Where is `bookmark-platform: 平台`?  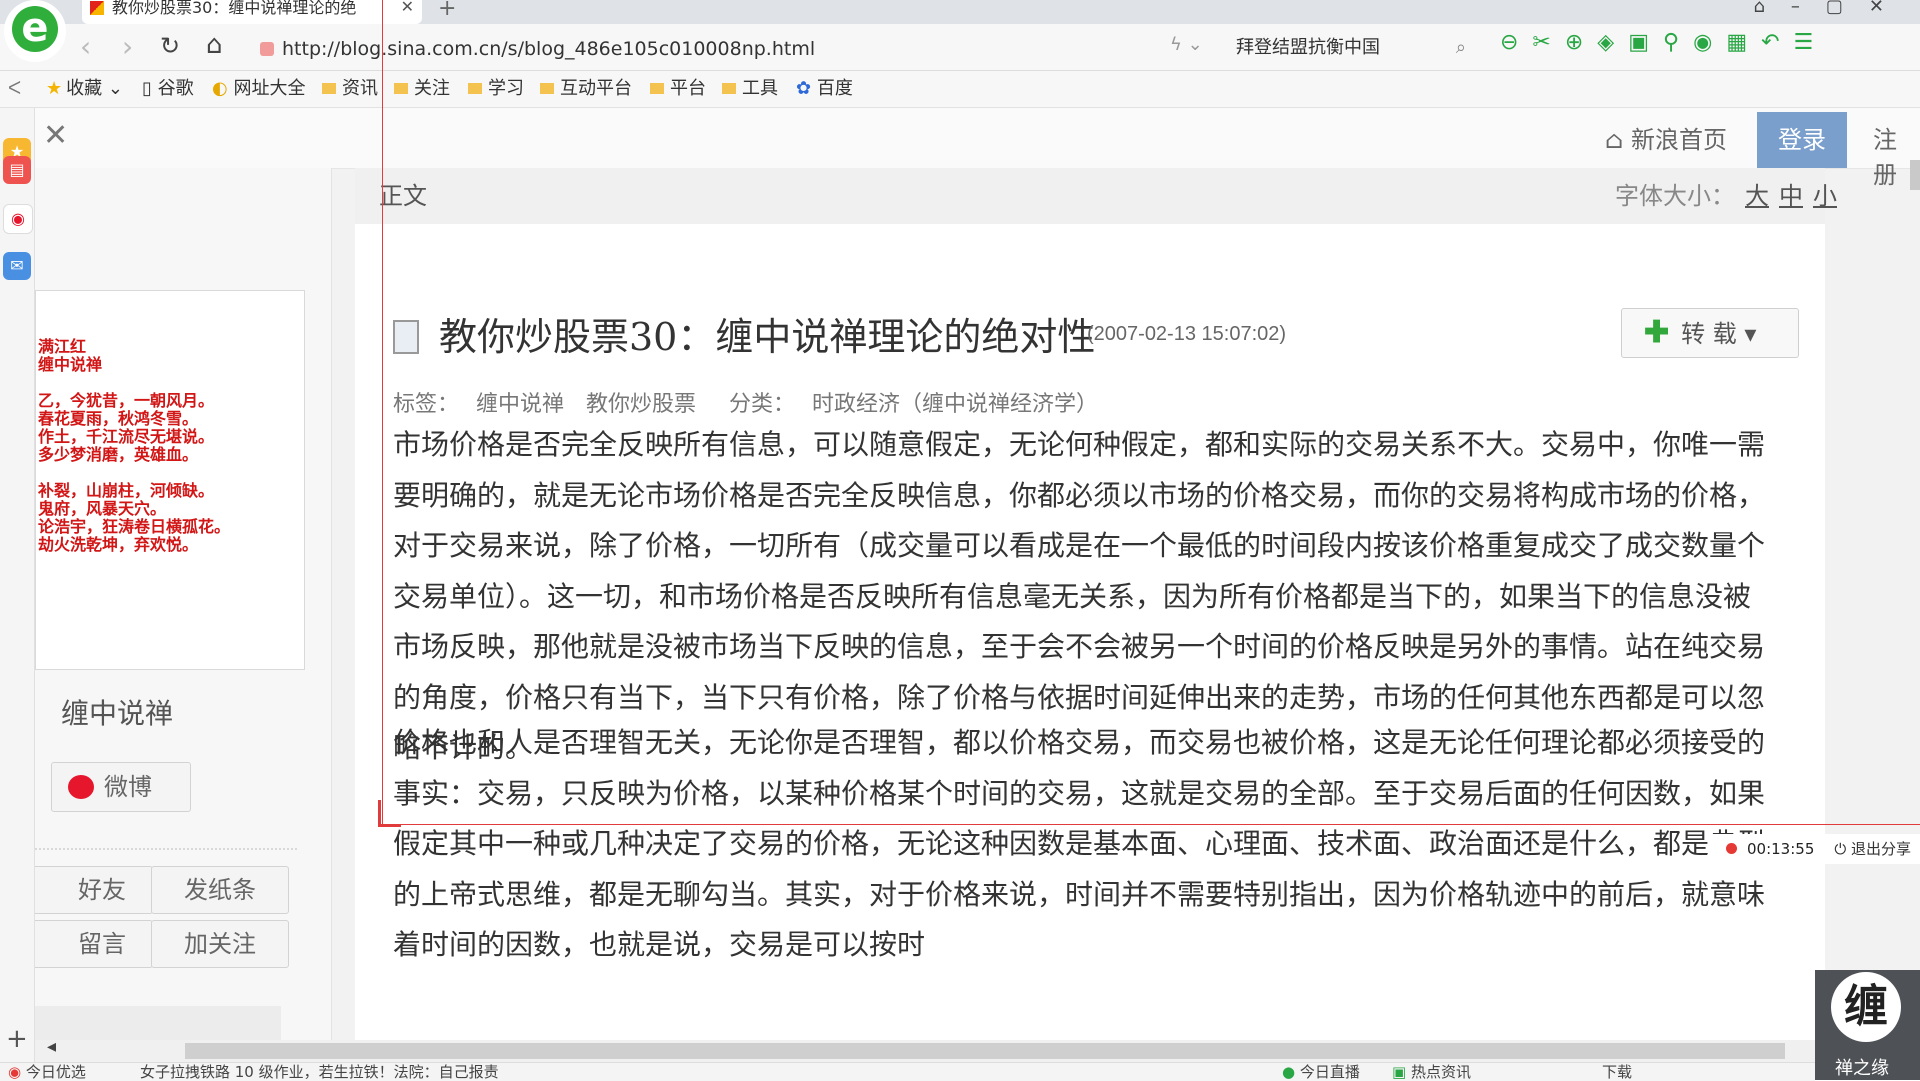 bookmark-platform: 平台 is located at coordinates (678, 89).